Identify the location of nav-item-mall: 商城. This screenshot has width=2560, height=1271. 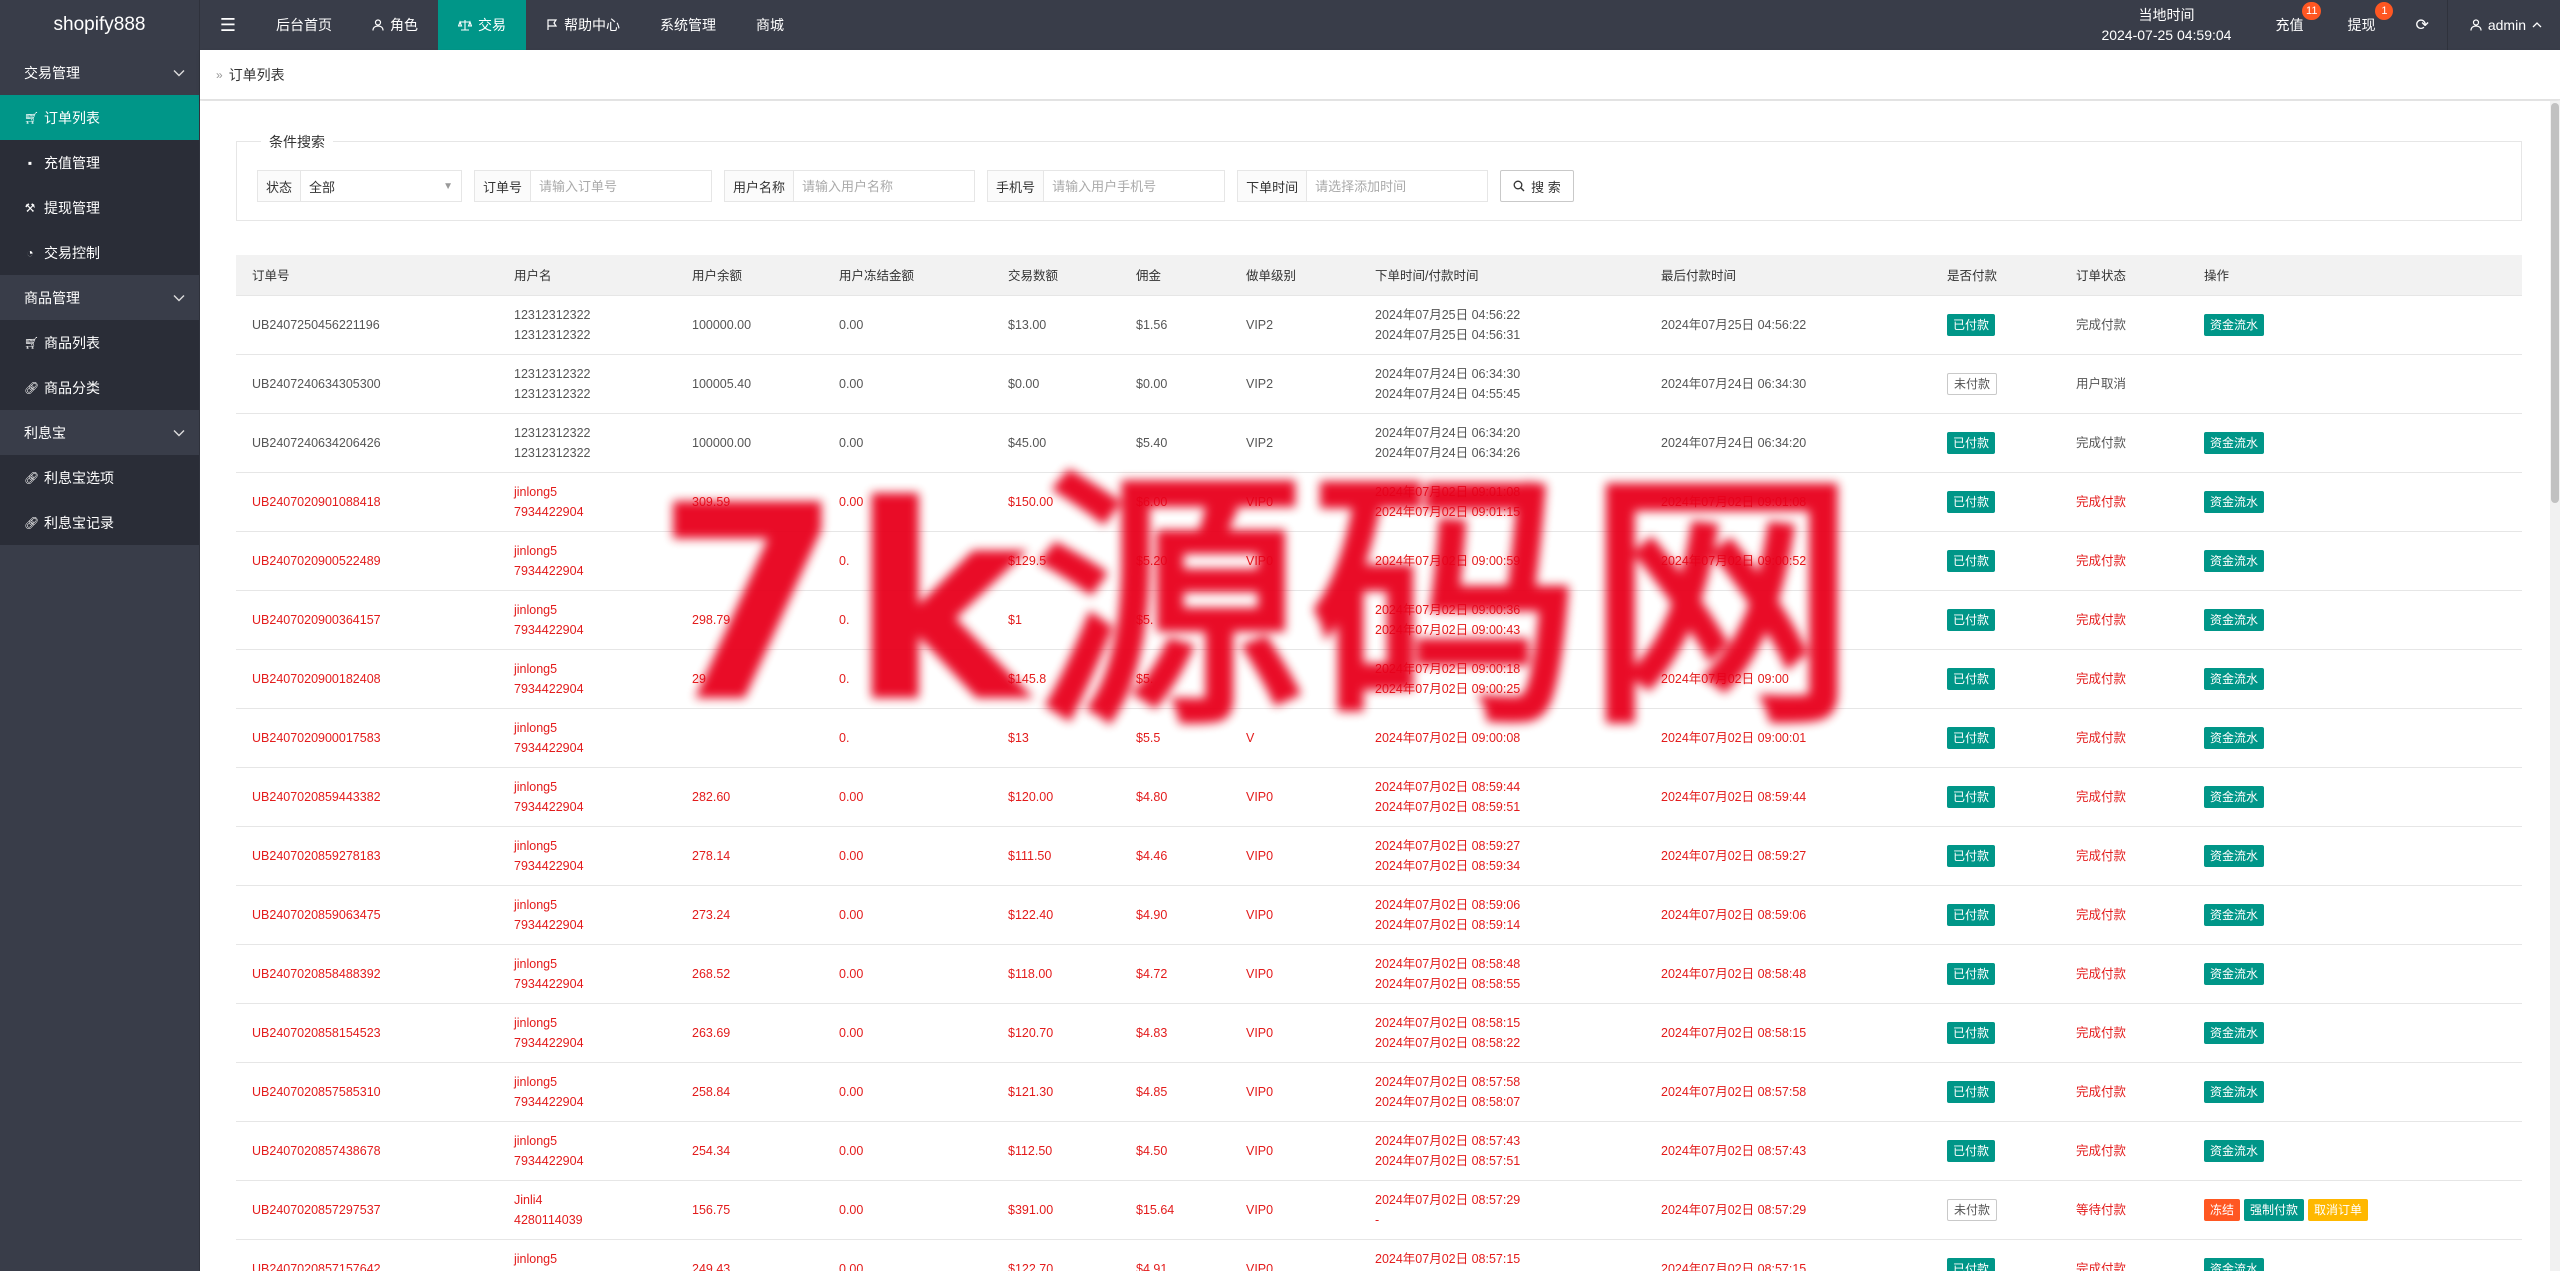
(770, 25).